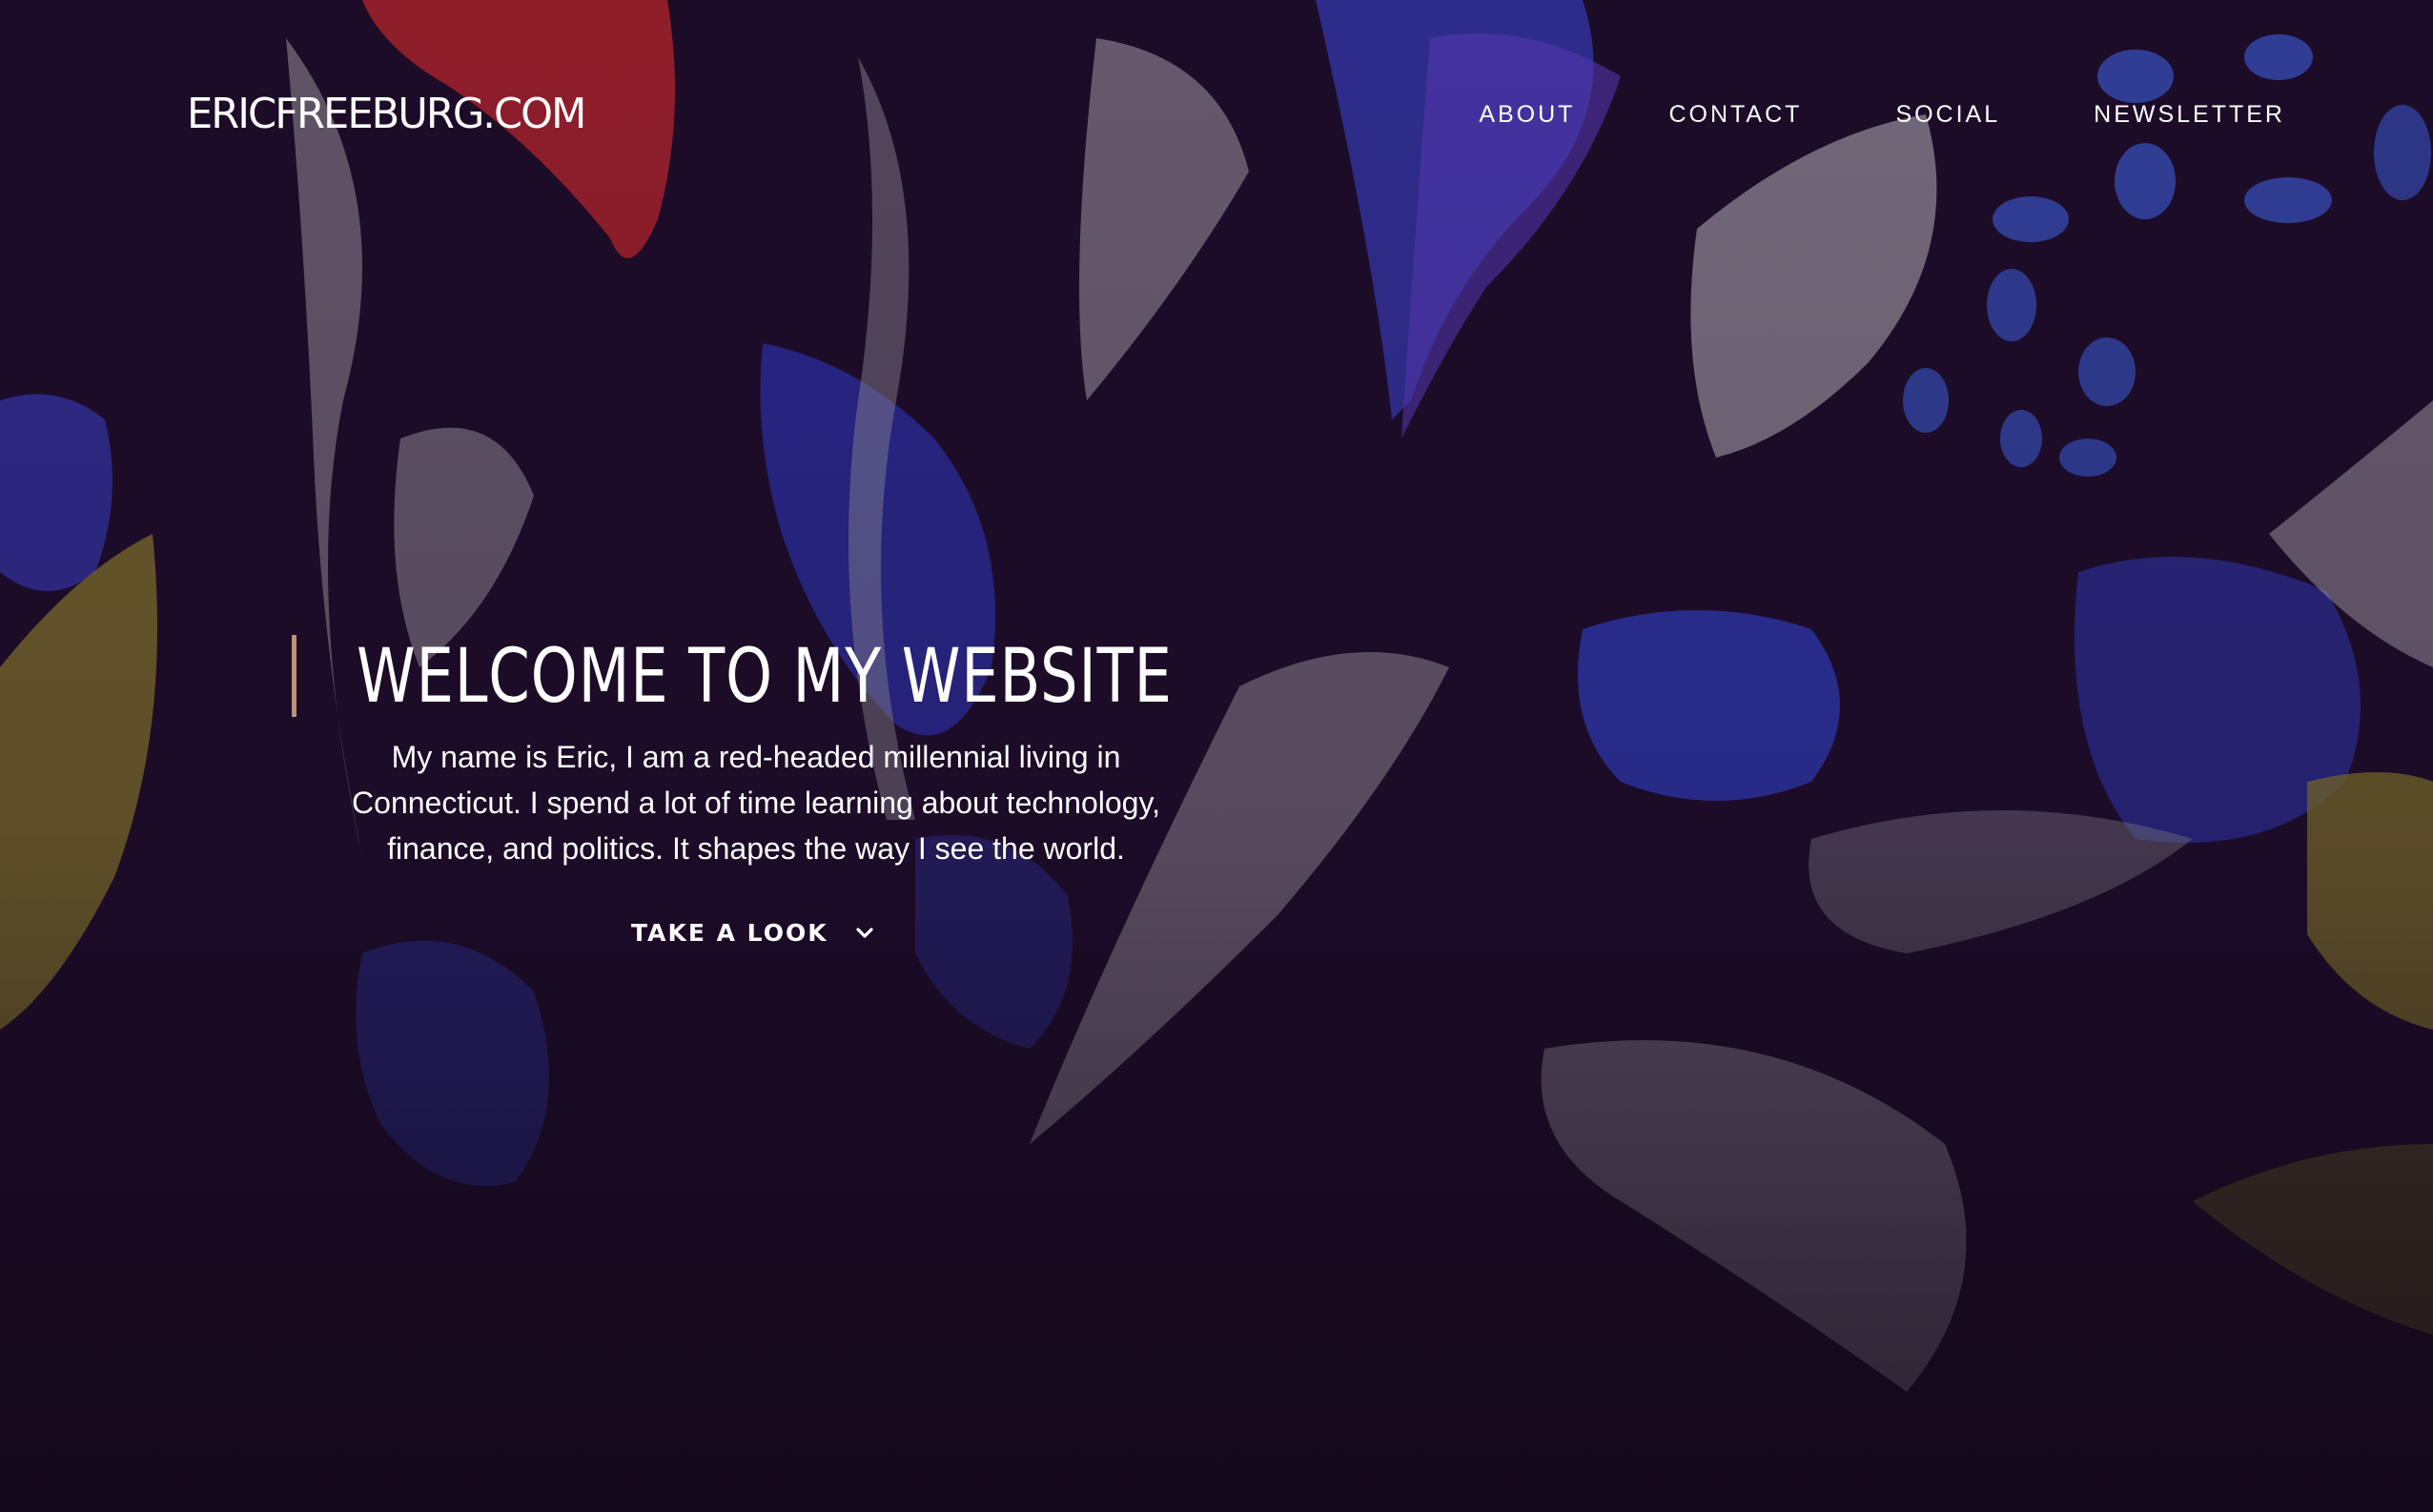 This screenshot has width=2433, height=1512. I want to click on hero-title: WELCOME TO MY WEBSITE, so click(765, 677).